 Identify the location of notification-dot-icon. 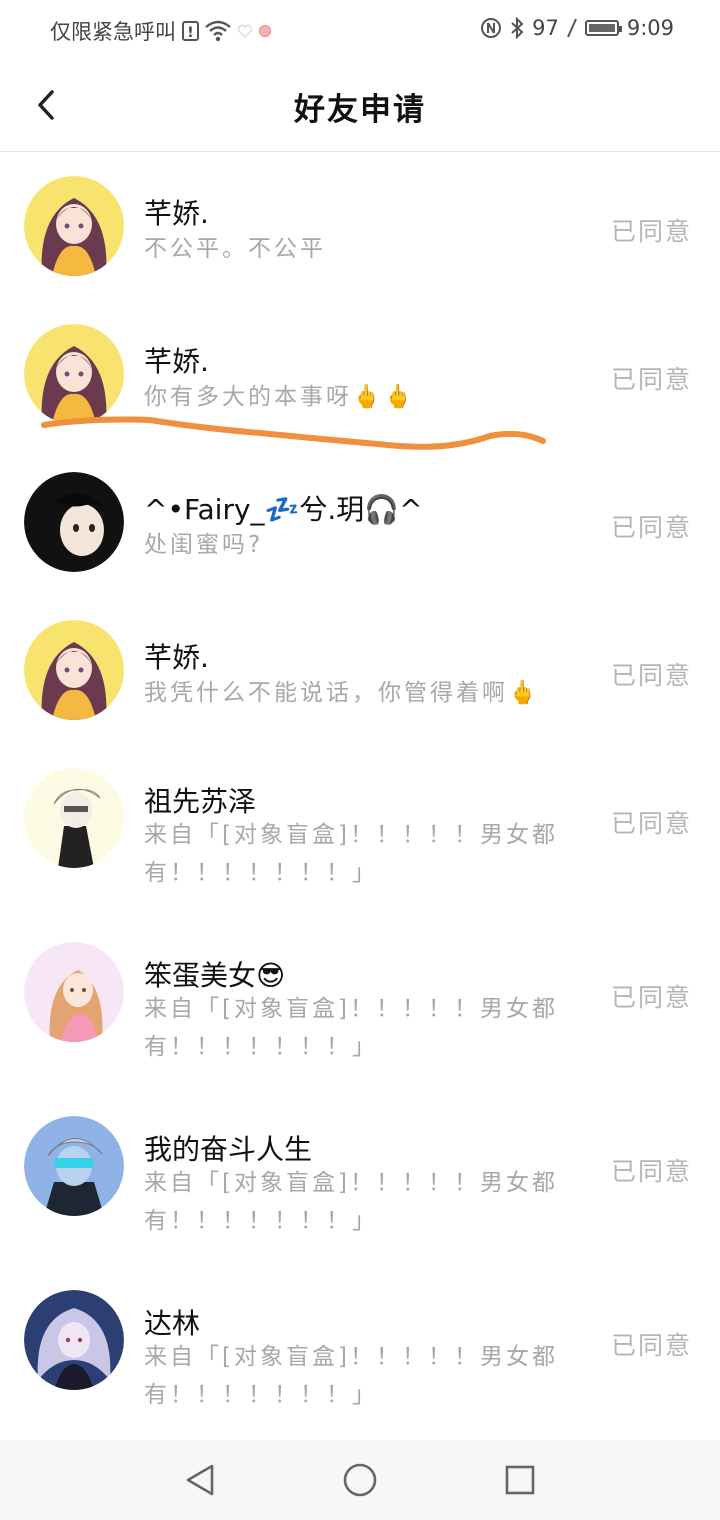
(265, 31).